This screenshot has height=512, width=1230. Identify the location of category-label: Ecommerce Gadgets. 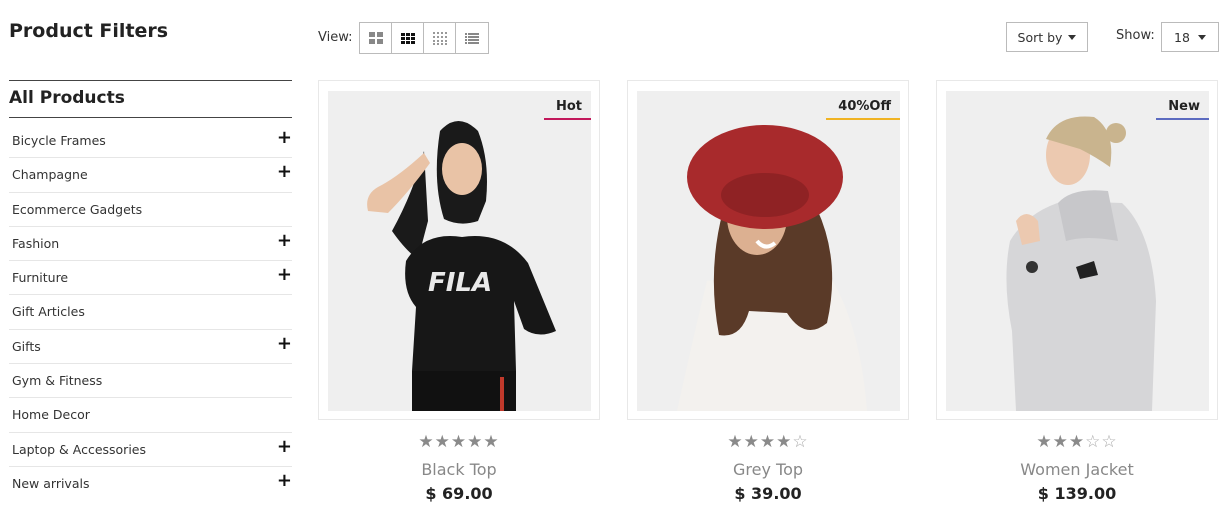
(77, 209).